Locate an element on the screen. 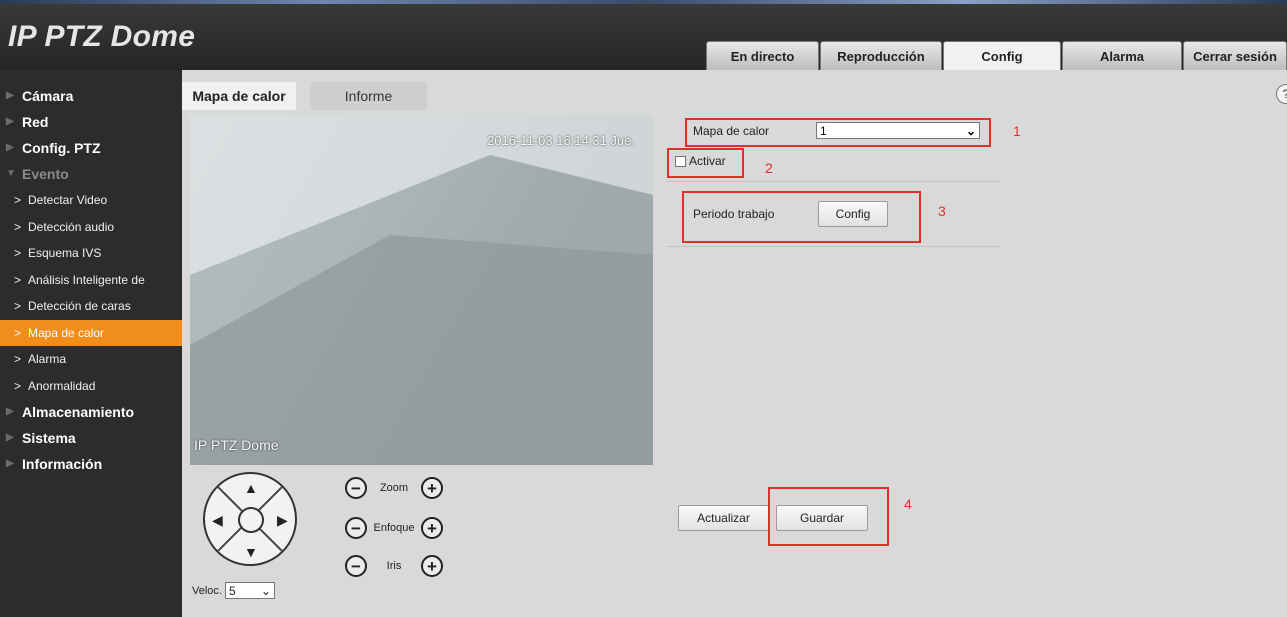 The width and height of the screenshot is (1287, 617). expanded-triangle-icon: ▼ is located at coordinates (11, 173).